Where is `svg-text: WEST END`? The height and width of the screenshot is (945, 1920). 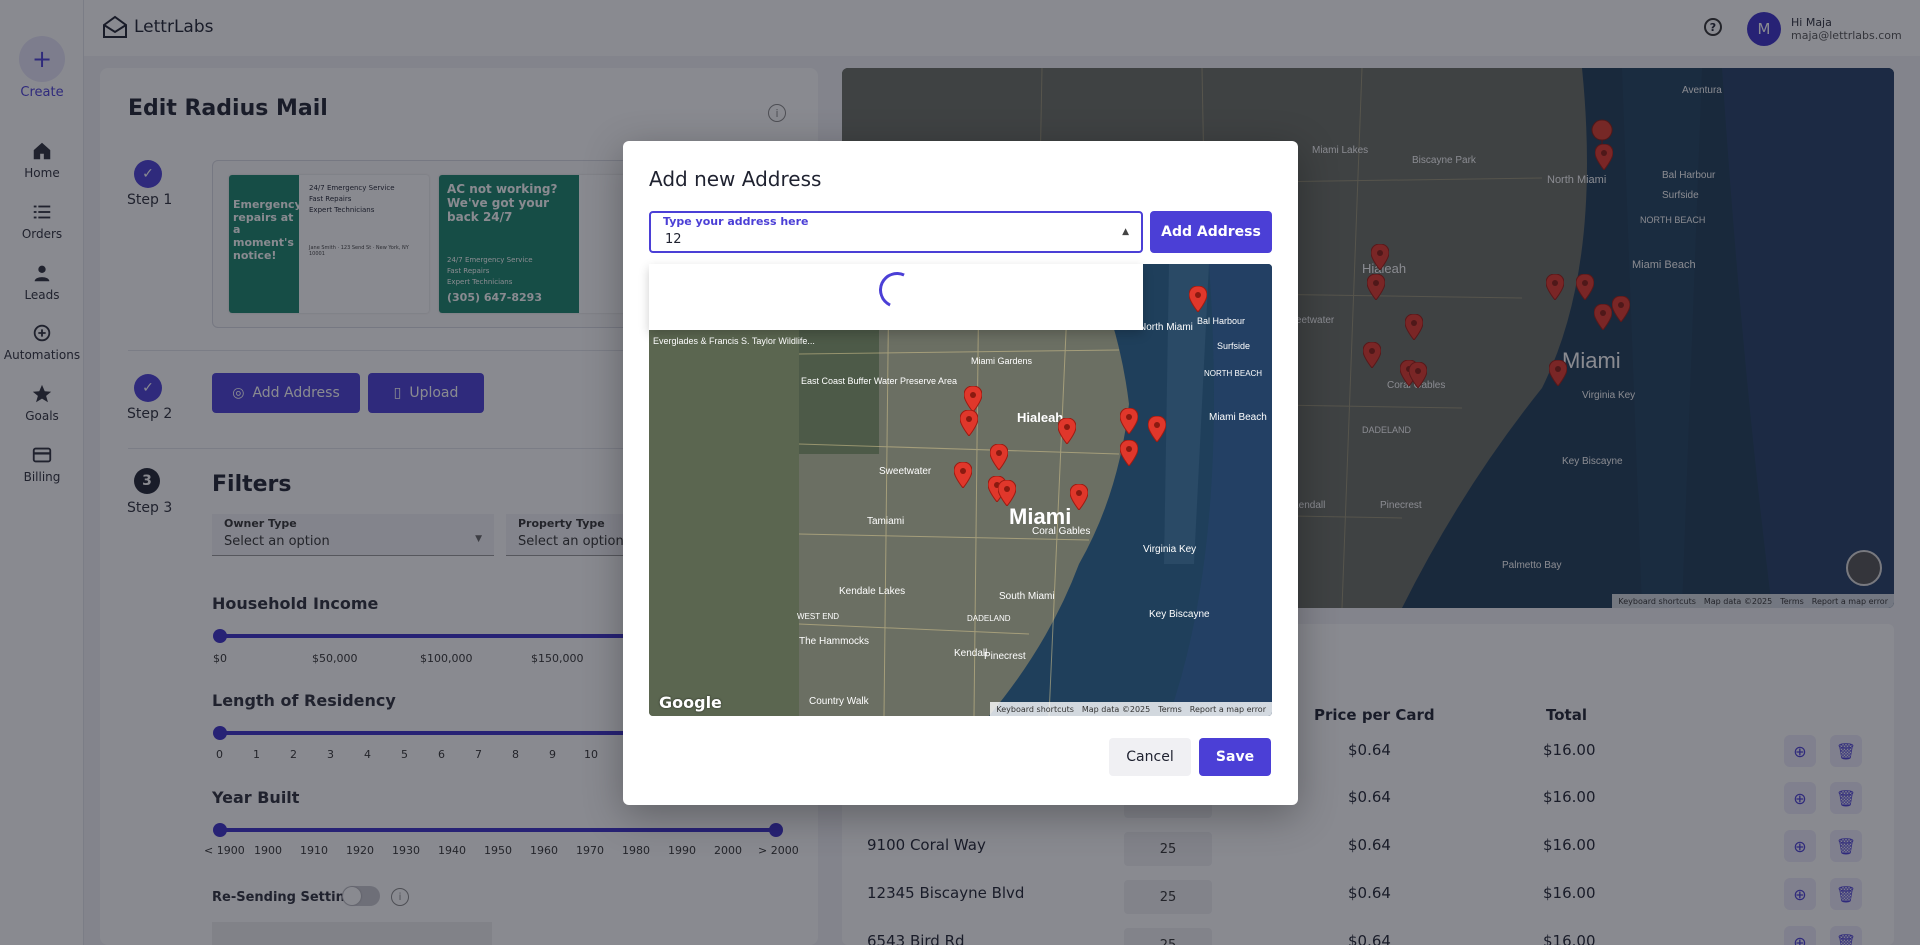 svg-text: WEST END is located at coordinates (818, 616).